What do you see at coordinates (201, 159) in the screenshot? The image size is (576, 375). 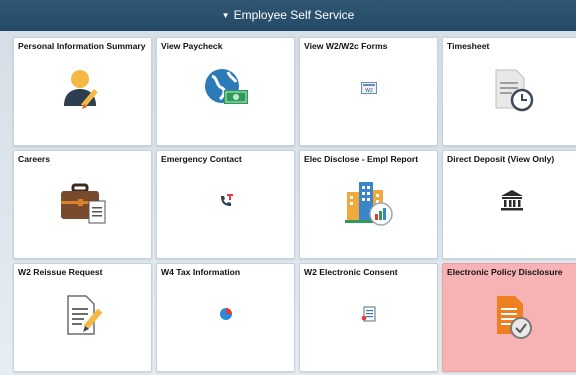 I see `tile-title: Emergency Contact` at bounding box center [201, 159].